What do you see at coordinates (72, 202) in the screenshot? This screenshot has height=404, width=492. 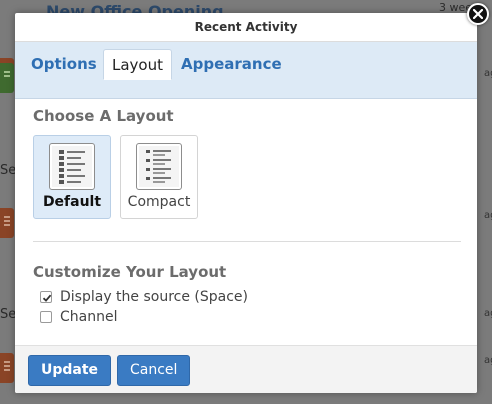 I see `layout-option-label: Default` at bounding box center [72, 202].